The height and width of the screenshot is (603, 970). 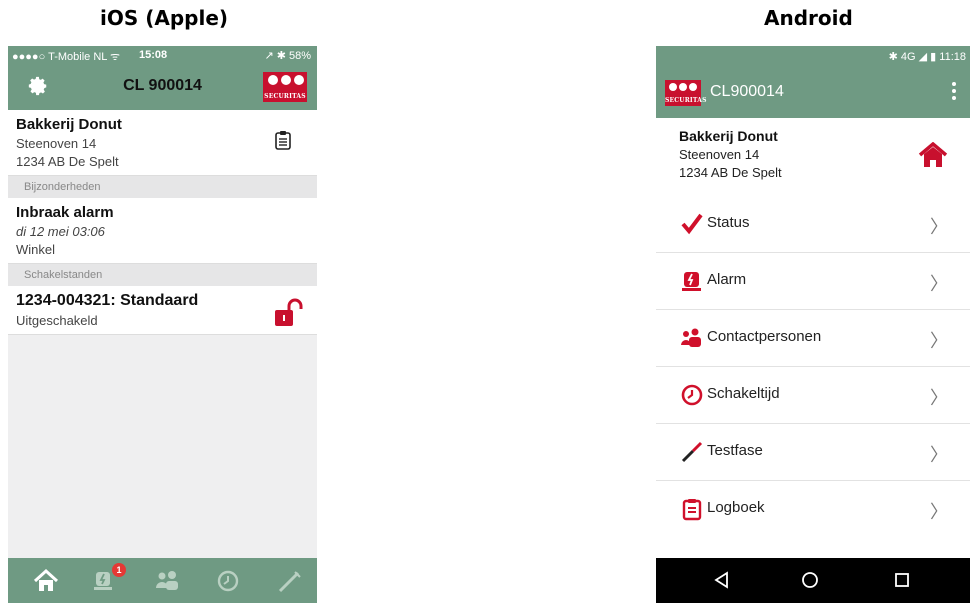 I want to click on menu-item-testfase: Testfase 〉, so click(x=813, y=452).